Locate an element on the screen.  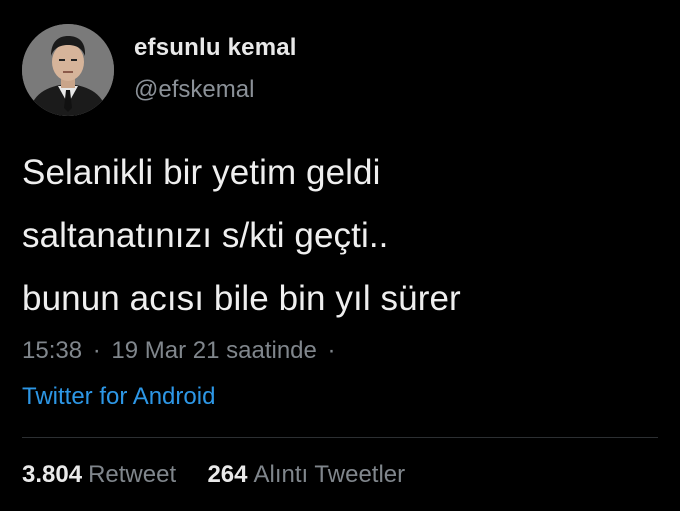
tweet-text-line: Selanikli bir yetim geldi is located at coordinates (201, 172).